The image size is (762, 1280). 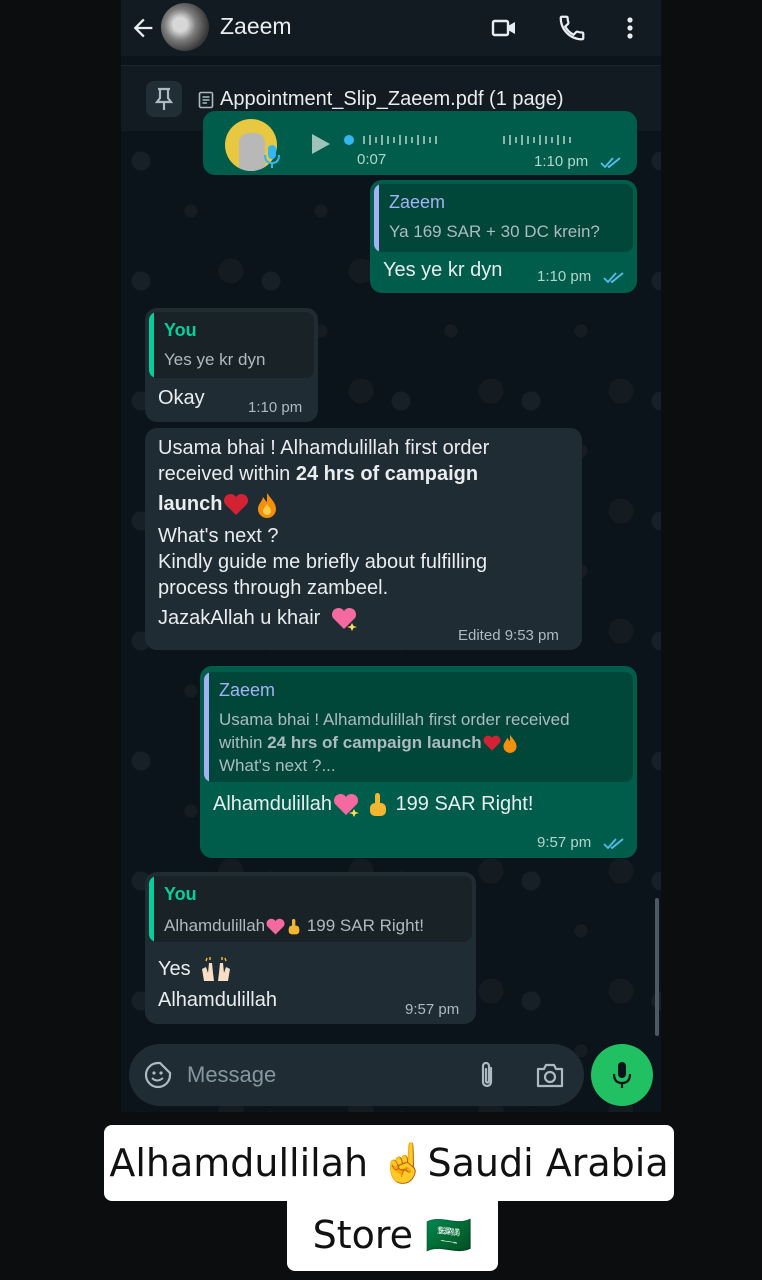 I want to click on document-icon, so click(x=206, y=100).